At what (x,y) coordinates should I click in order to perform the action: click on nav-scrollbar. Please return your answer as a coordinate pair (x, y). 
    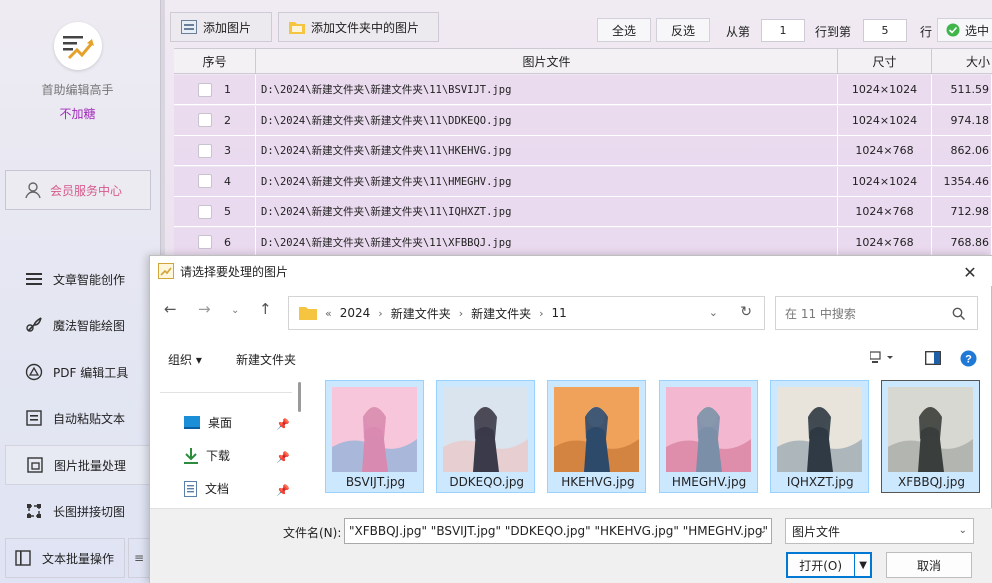
    Looking at the image, I should click on (299, 397).